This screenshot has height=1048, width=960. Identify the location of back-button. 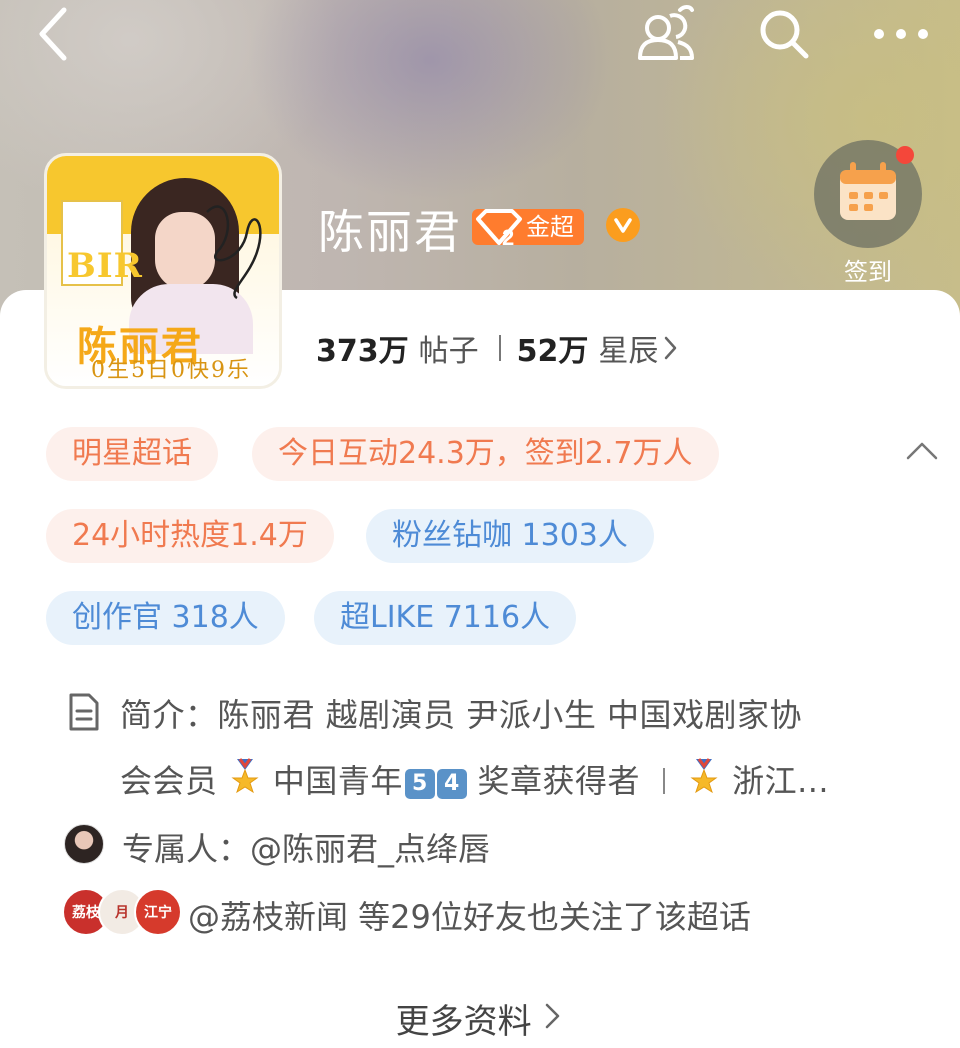
(54, 34).